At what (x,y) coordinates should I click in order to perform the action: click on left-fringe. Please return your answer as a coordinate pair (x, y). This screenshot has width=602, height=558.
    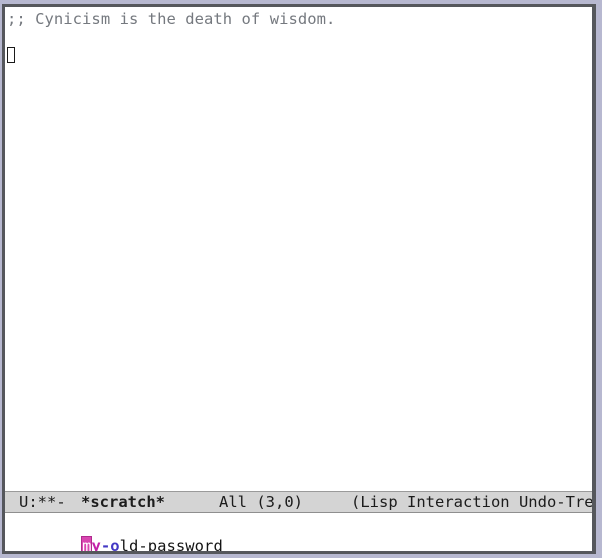
    Looking at the image, I should click on (6, 249).